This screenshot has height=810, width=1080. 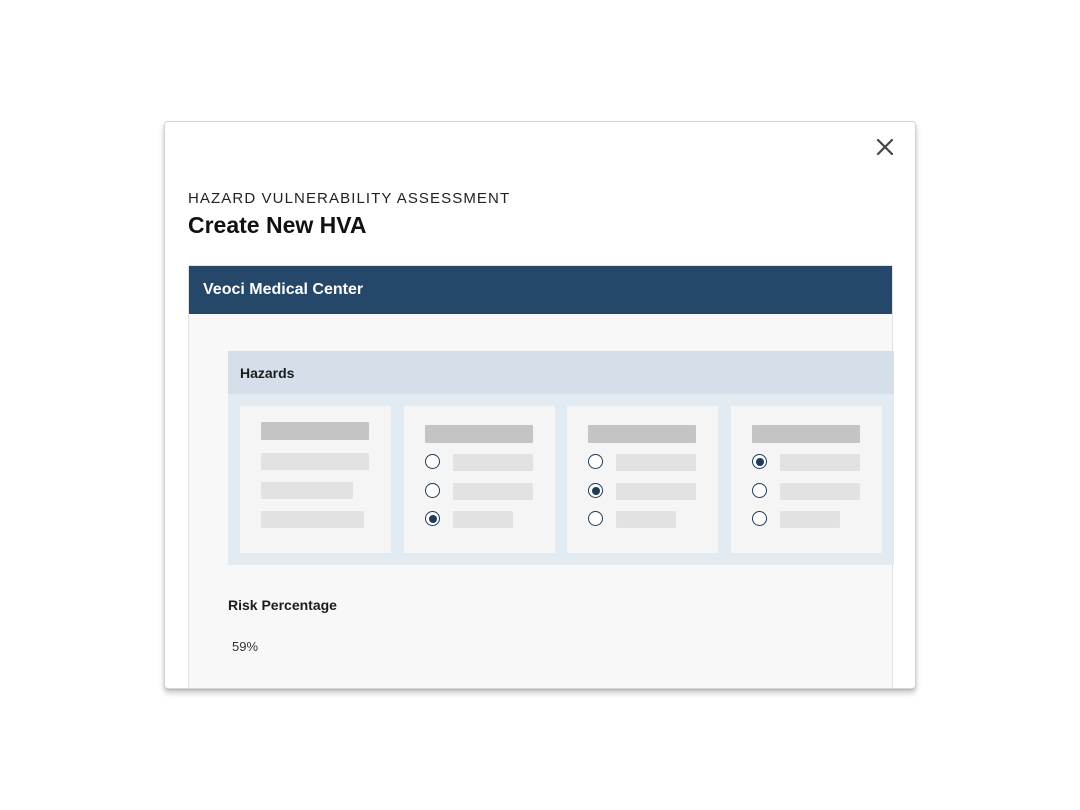 I want to click on hazard-labels-card, so click(x=315, y=479).